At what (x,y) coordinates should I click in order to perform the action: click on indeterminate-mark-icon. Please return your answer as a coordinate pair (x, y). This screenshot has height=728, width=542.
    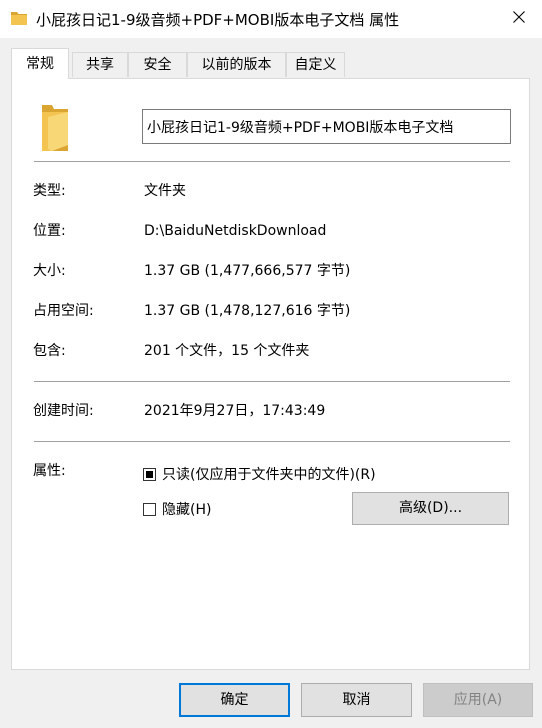
    Looking at the image, I should click on (149, 474).